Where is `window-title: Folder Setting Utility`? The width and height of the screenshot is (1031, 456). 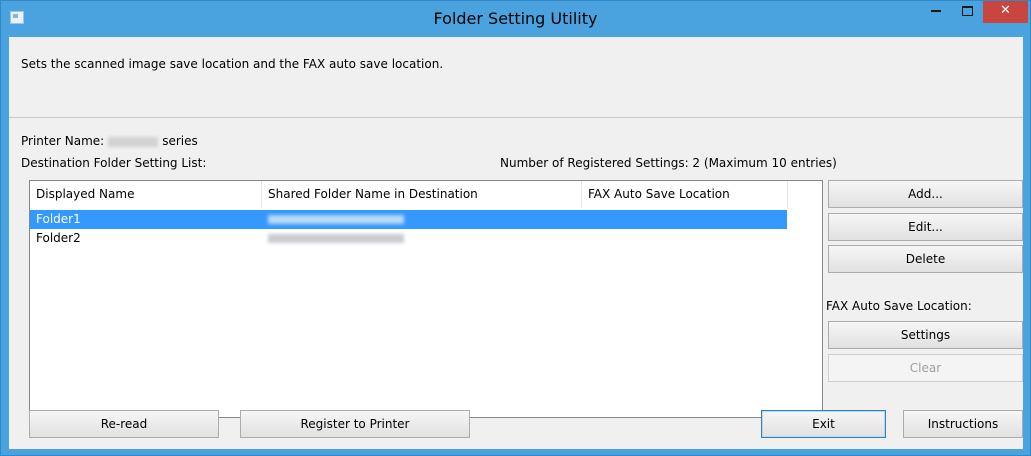
window-title: Folder Setting Utility is located at coordinates (515, 18).